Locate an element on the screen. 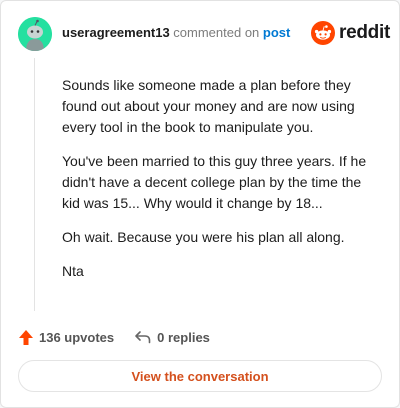  replies-button: 0 replies is located at coordinates (172, 337).